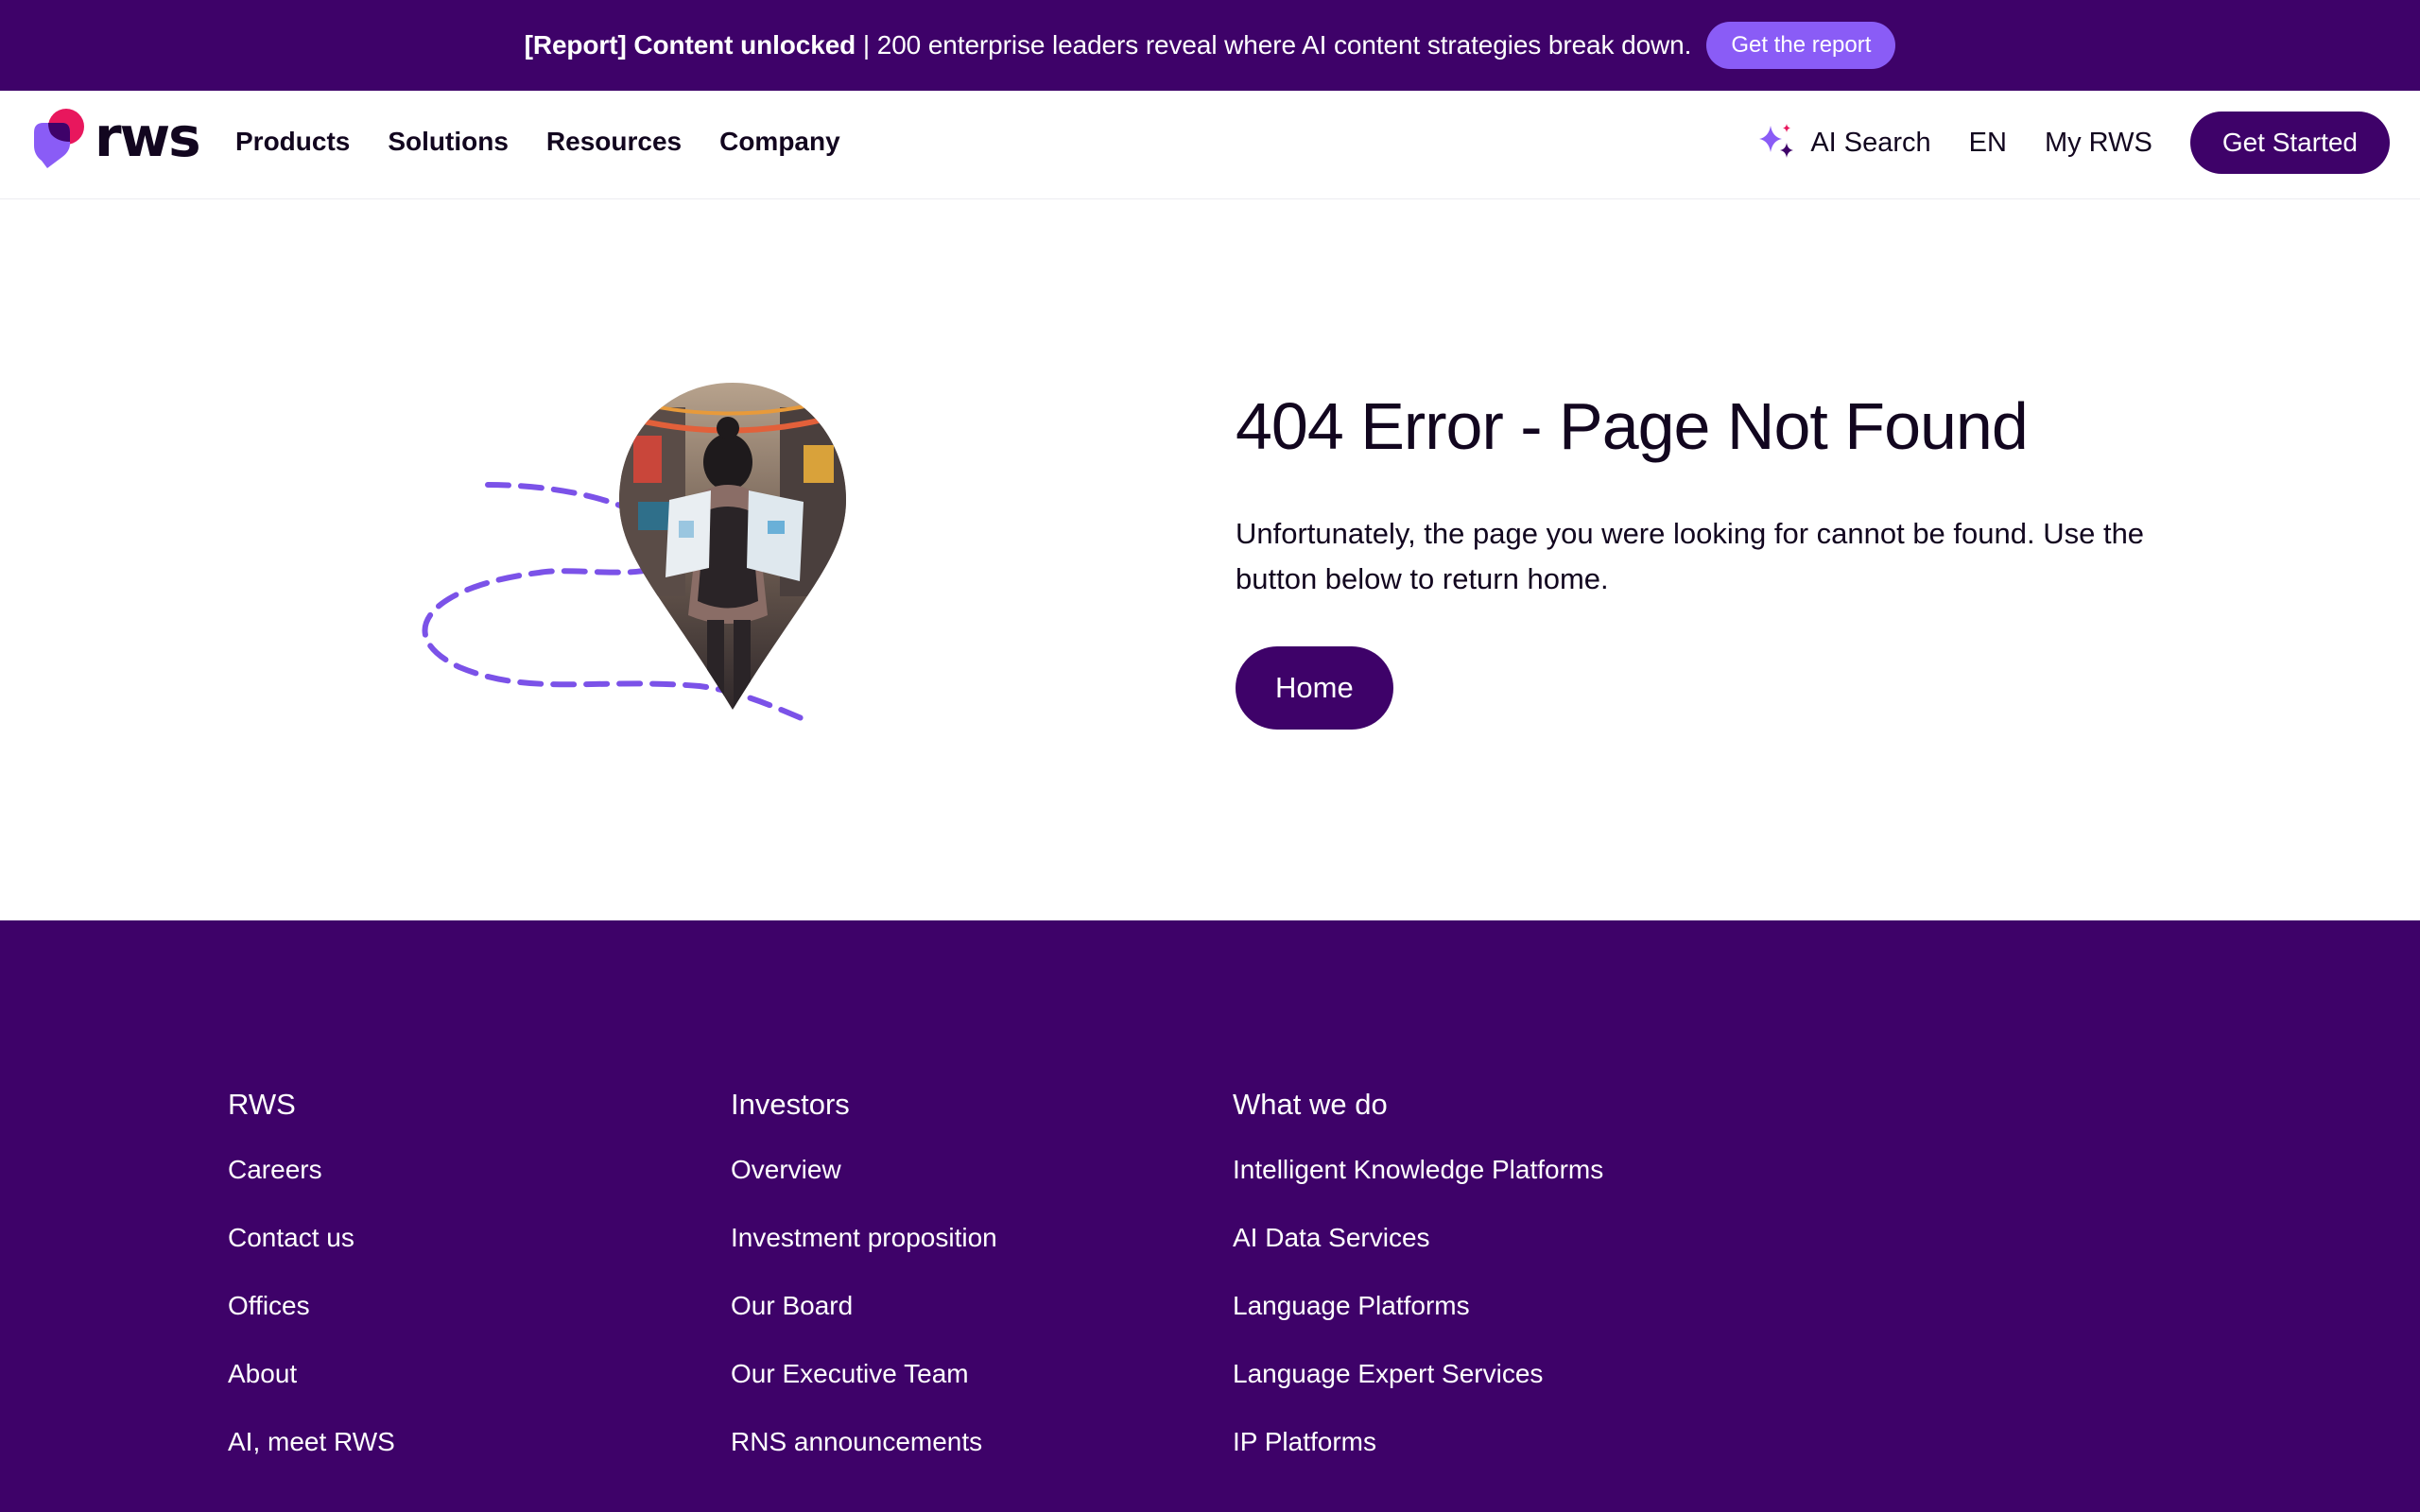 Image resolution: width=2420 pixels, height=1512 pixels. Describe the element at coordinates (537, 142) in the screenshot. I see `main-nav: Products Solutions Resources Company` at that location.